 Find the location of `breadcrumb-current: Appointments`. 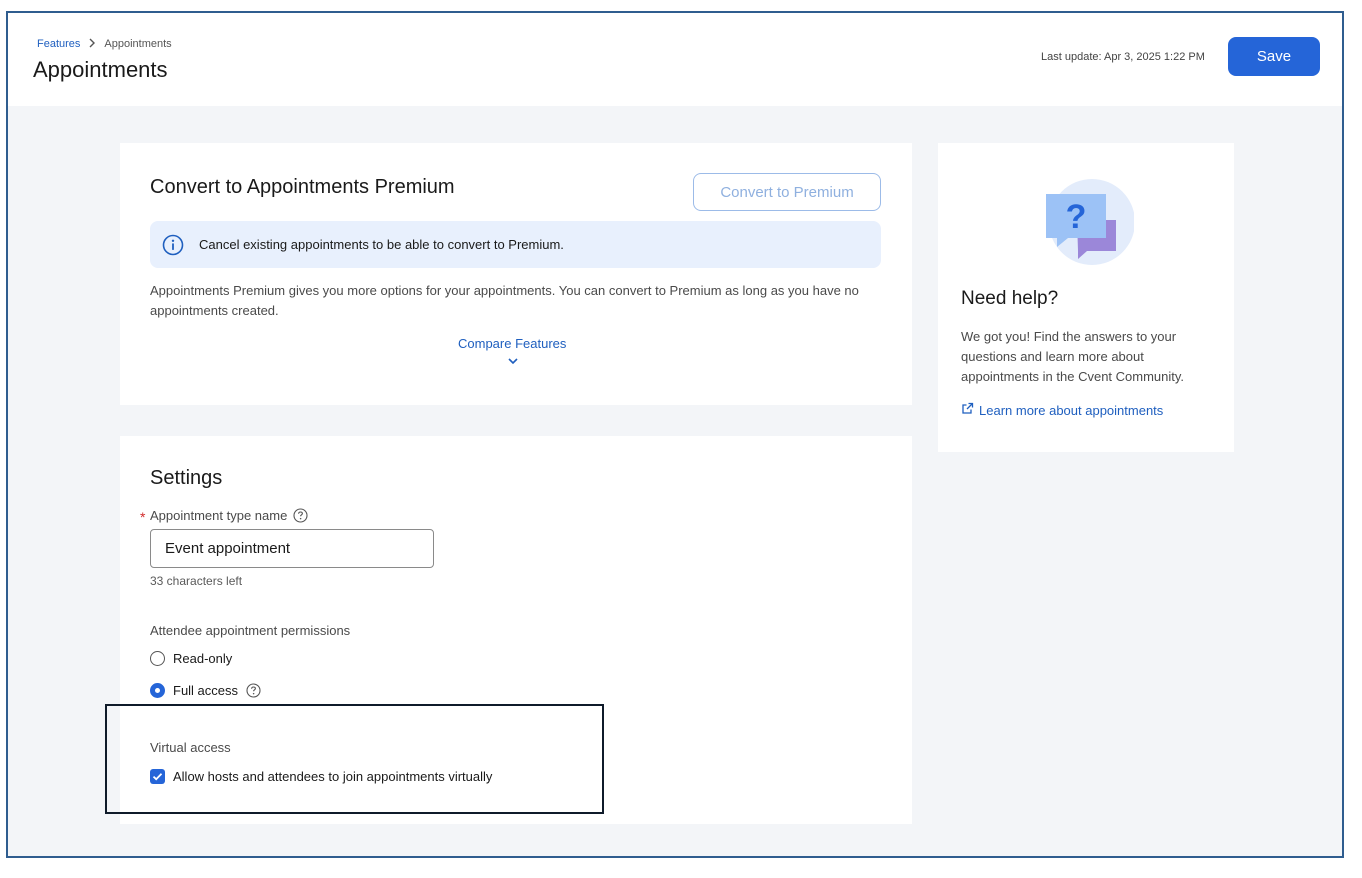

breadcrumb-current: Appointments is located at coordinates (138, 44).